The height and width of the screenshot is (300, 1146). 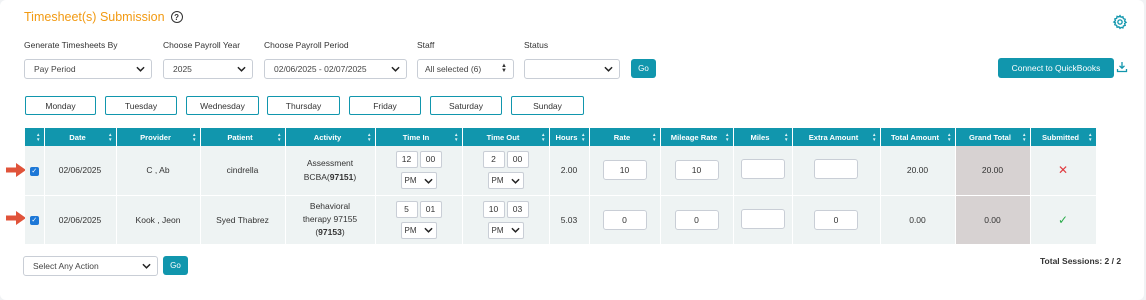 What do you see at coordinates (918, 137) in the screenshot?
I see `header-total-amount: Total Amount ▲ ▼` at bounding box center [918, 137].